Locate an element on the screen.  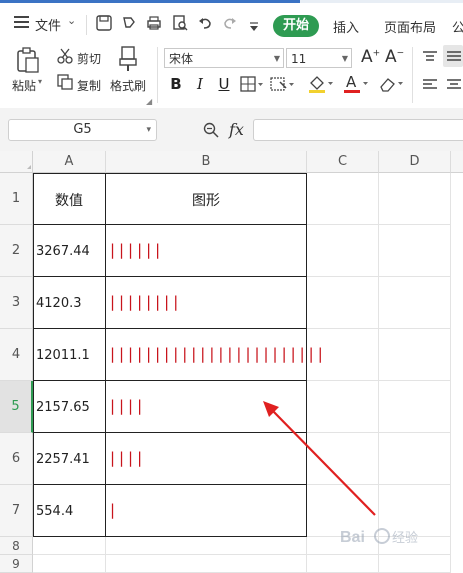
row-header-8: 8 is located at coordinates (16, 546).